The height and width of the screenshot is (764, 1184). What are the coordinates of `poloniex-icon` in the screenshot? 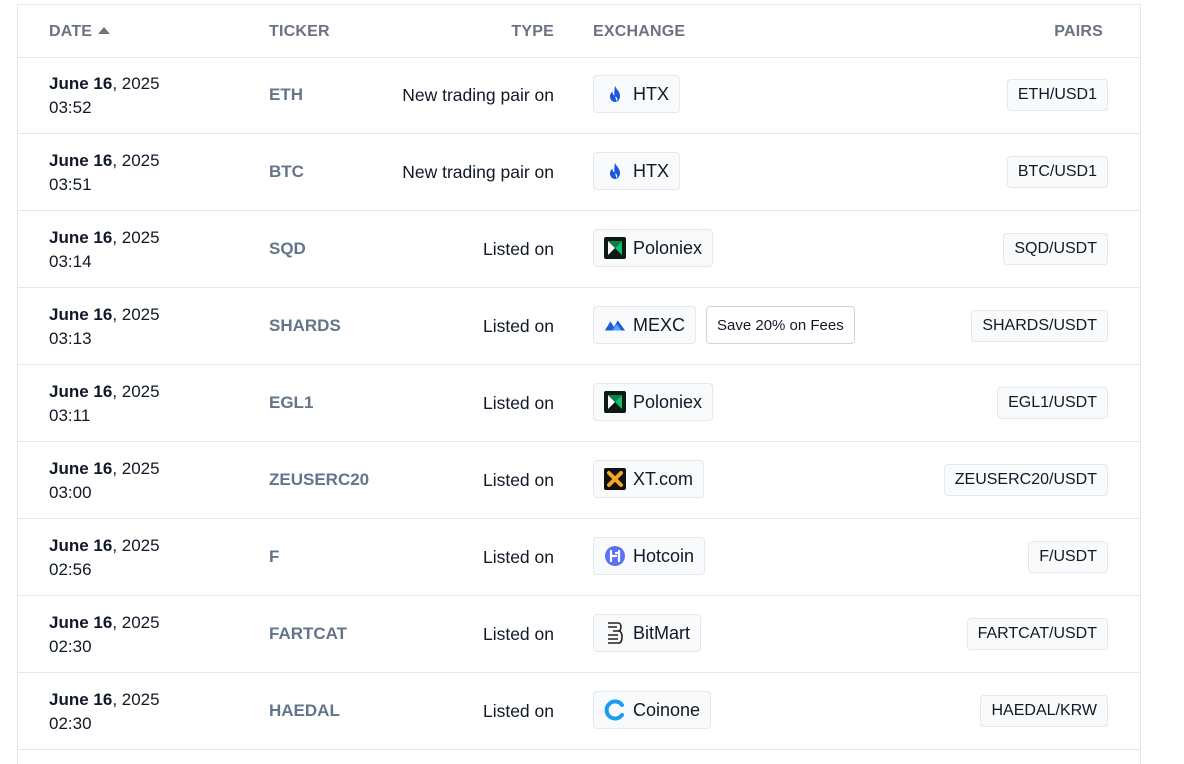 It's located at (615, 248).